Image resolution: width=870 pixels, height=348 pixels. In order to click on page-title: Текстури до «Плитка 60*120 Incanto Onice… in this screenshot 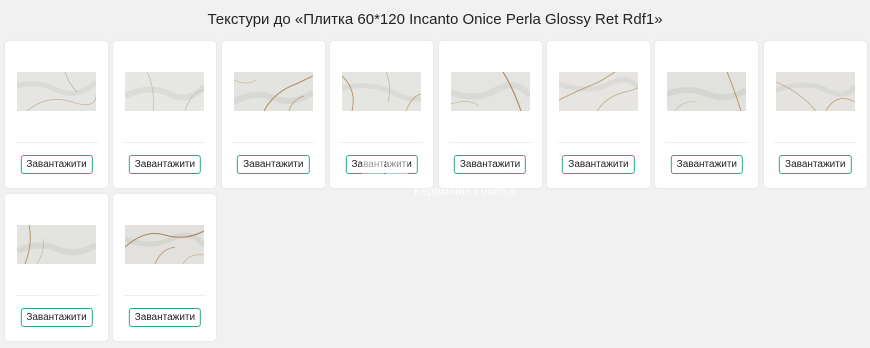, I will do `click(435, 19)`.